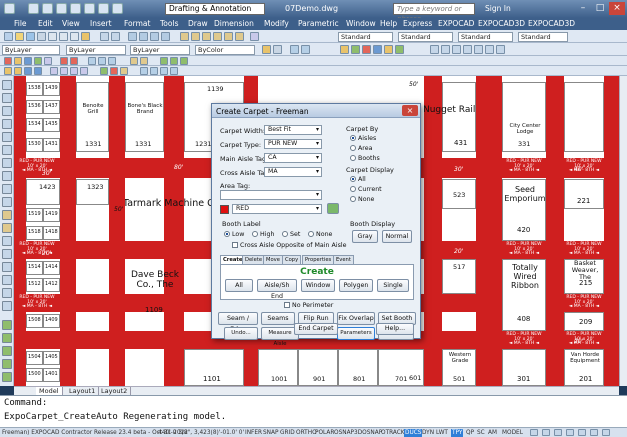 The height and width of the screenshot is (437, 627). I want to click on booth-edit-icon, so click(18, 61).